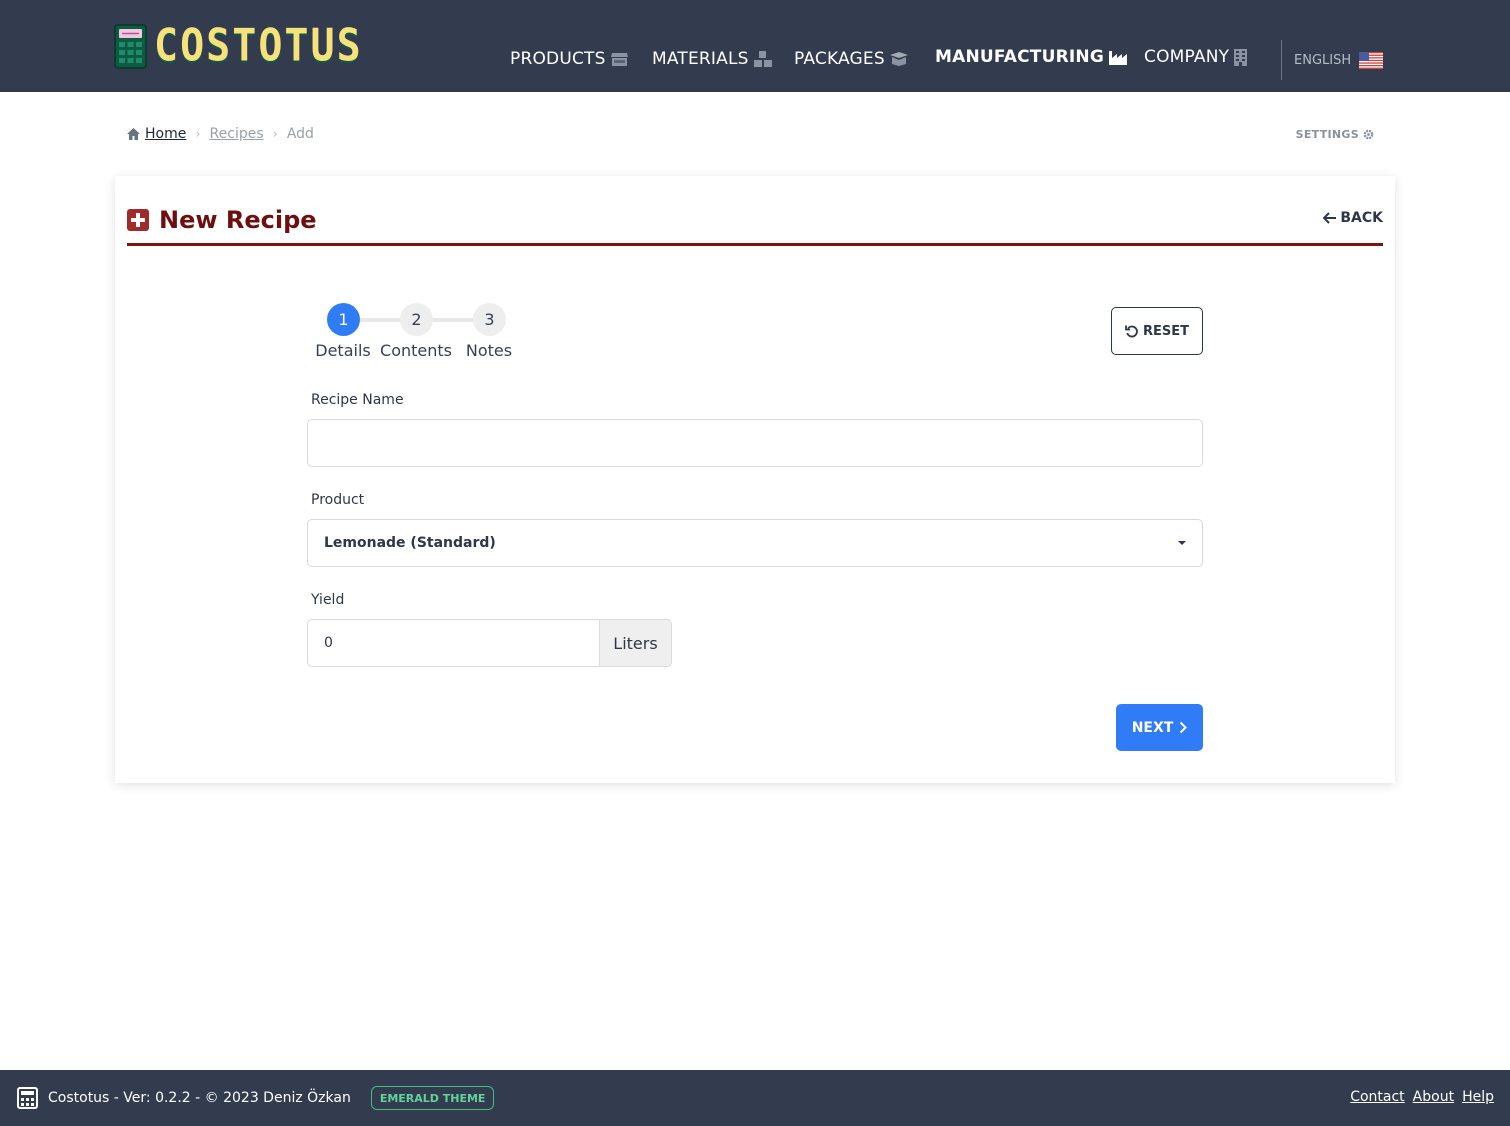  What do you see at coordinates (1019, 57) in the screenshot?
I see `nav-manufacturing-label: MANUFACTURING` at bounding box center [1019, 57].